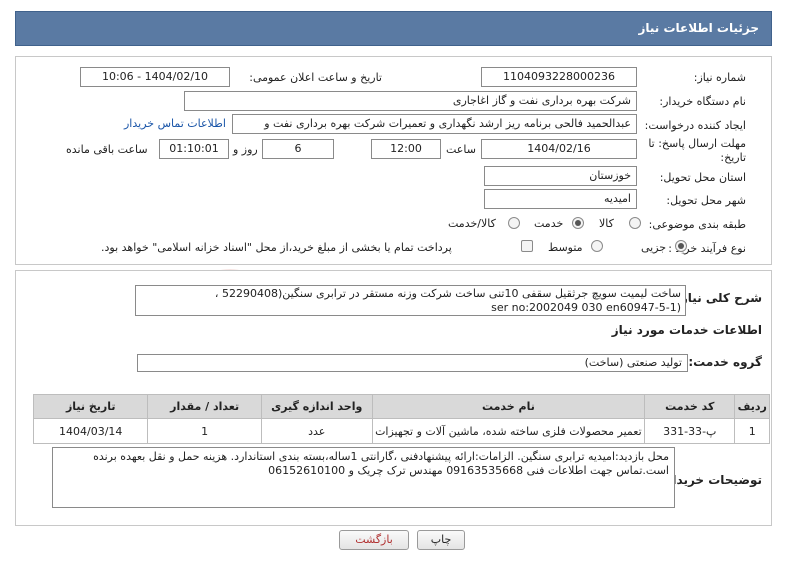  What do you see at coordinates (412, 363) in the screenshot?
I see `service-group-field: تولید صنعتی (ساخت)` at bounding box center [412, 363].